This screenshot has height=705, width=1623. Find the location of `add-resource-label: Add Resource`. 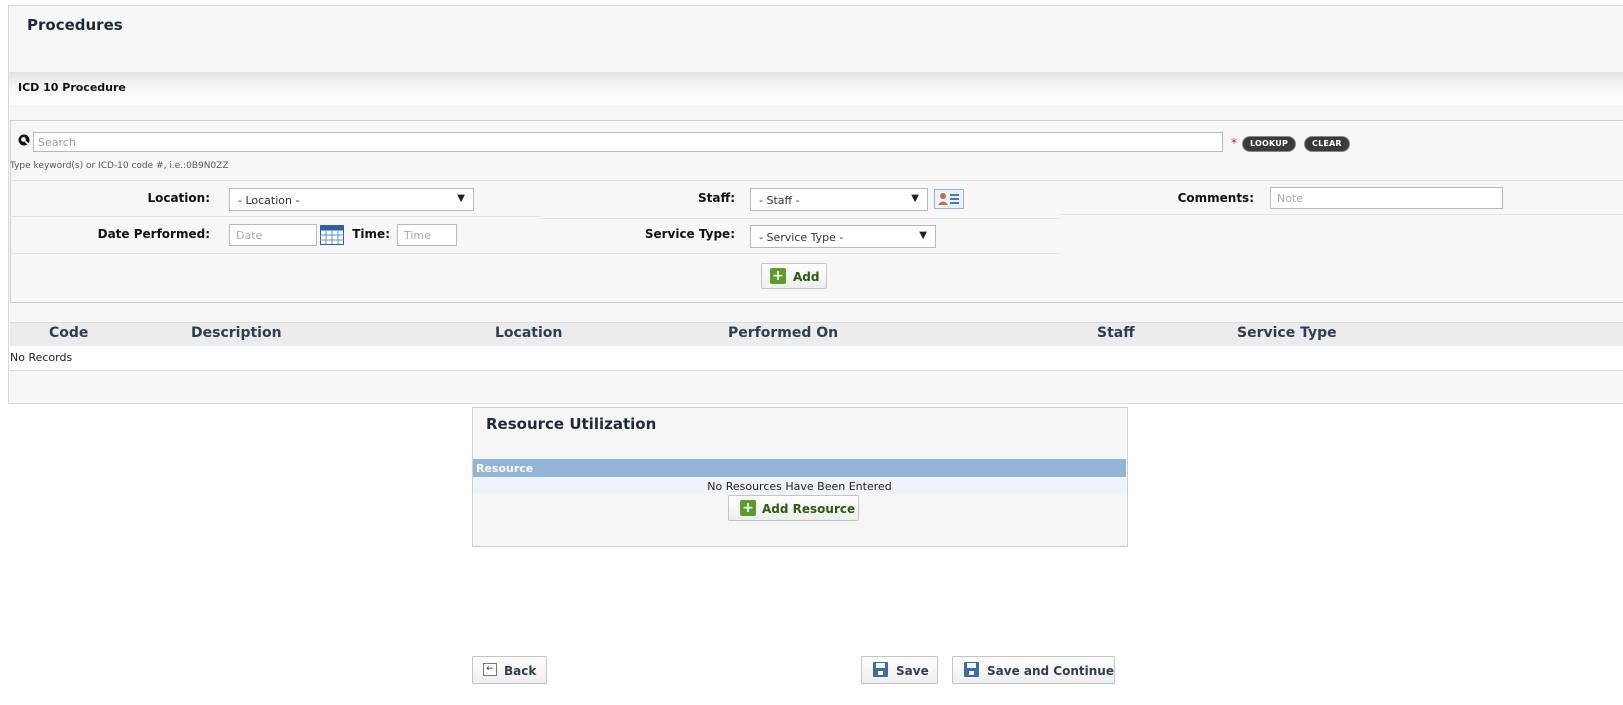

add-resource-label: Add Resource is located at coordinates (809, 509).